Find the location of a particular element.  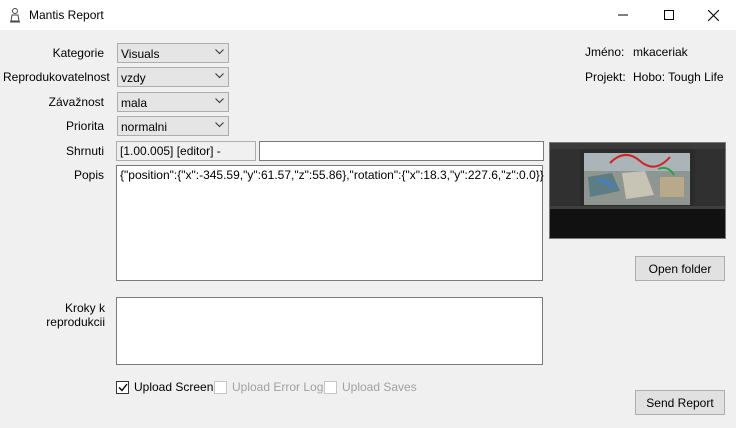

upload-saves-label: Upload Saves is located at coordinates (379, 387).